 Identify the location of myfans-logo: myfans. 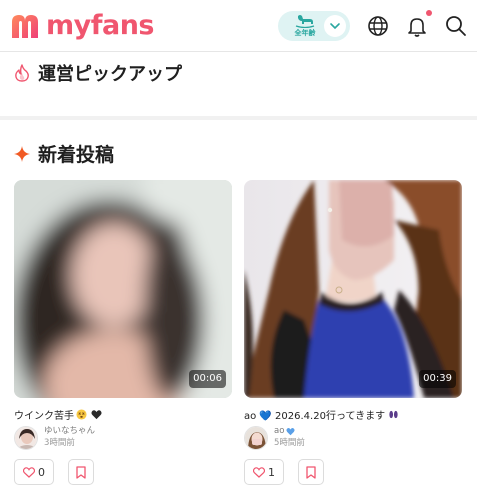
(82, 25).